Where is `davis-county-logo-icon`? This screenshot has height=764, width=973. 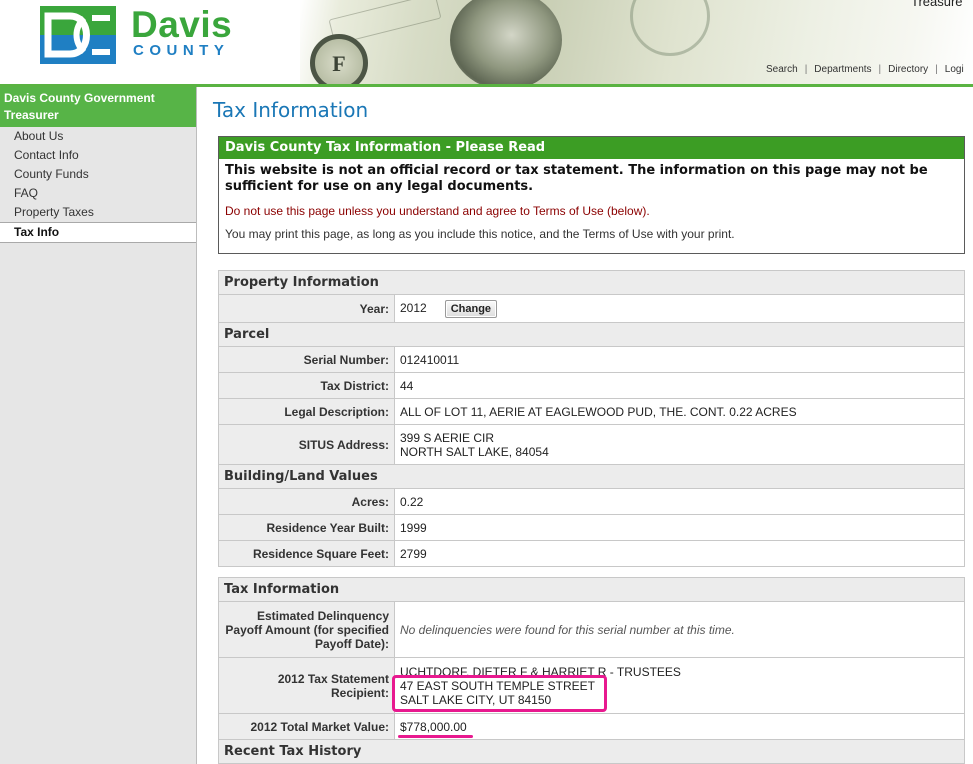
davis-county-logo-icon is located at coordinates (78, 35).